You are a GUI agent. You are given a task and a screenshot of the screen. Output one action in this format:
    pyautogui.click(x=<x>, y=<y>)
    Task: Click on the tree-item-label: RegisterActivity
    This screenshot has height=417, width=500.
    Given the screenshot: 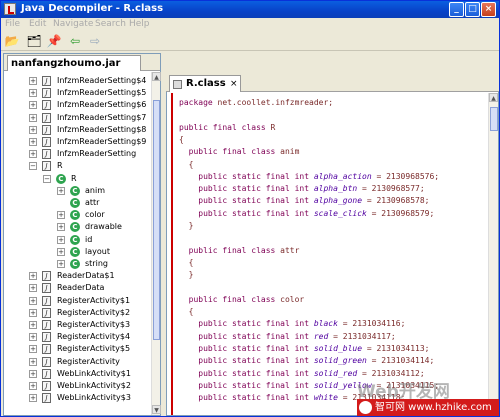 What is the action you would take?
    pyautogui.click(x=88, y=361)
    